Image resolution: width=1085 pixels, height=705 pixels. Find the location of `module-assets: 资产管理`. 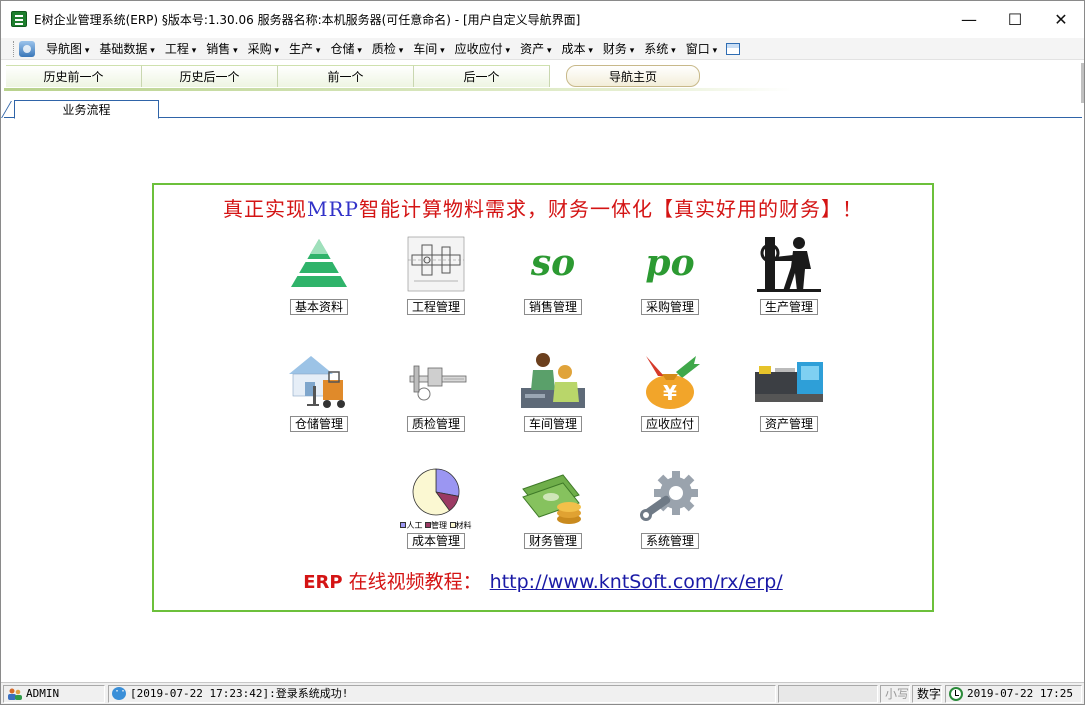

module-assets: 资产管理 is located at coordinates (789, 394).